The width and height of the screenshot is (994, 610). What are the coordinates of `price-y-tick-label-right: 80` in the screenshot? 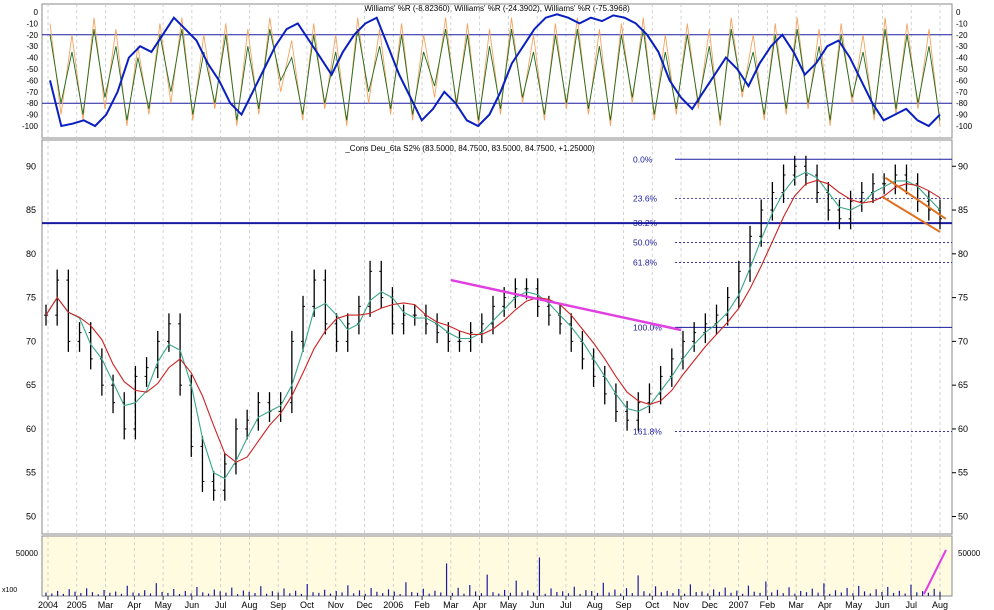 It's located at (963, 254).